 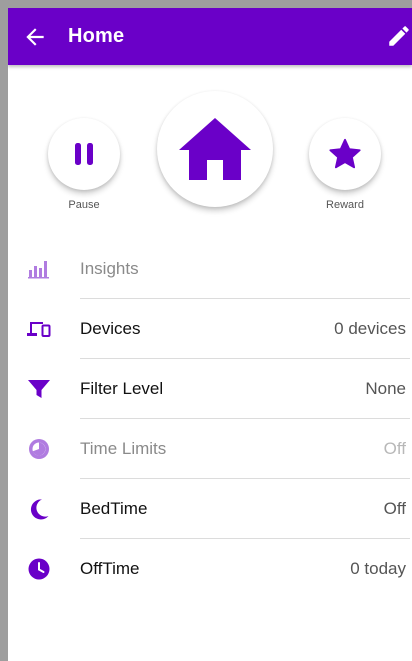 I want to click on list-item-bedtime: BedTime Off, so click(x=210, y=509).